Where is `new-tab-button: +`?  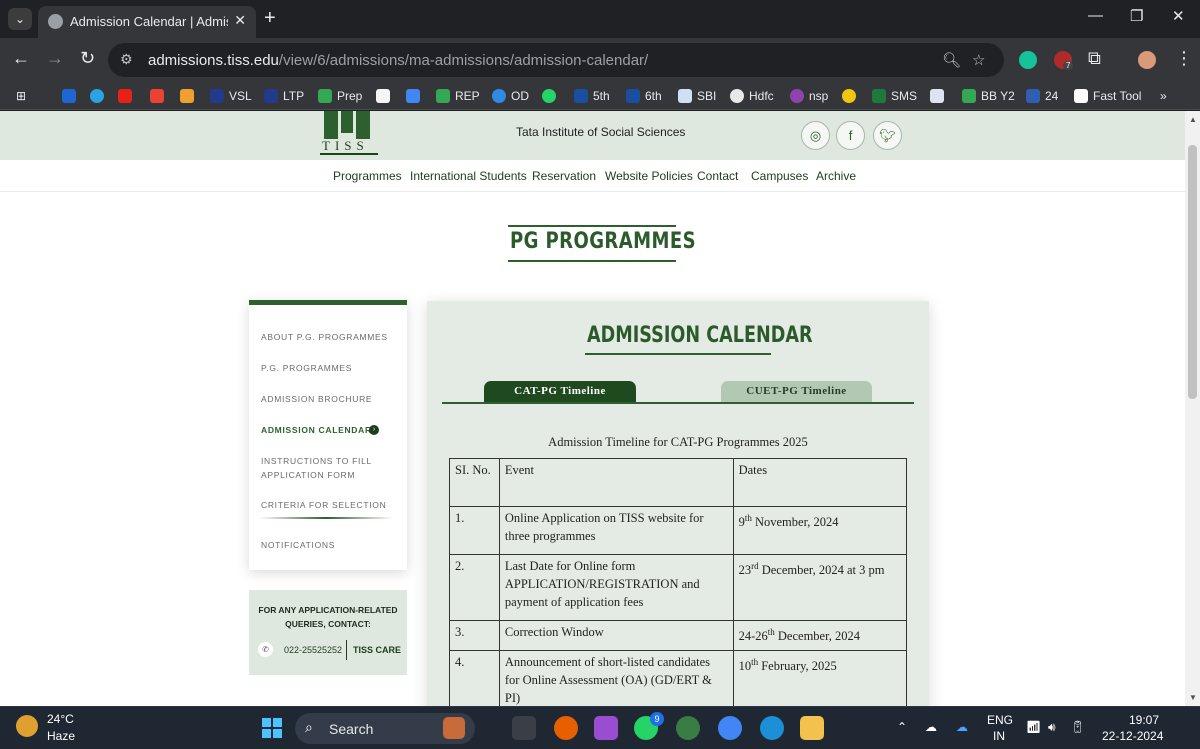
new-tab-button: + is located at coordinates (270, 18).